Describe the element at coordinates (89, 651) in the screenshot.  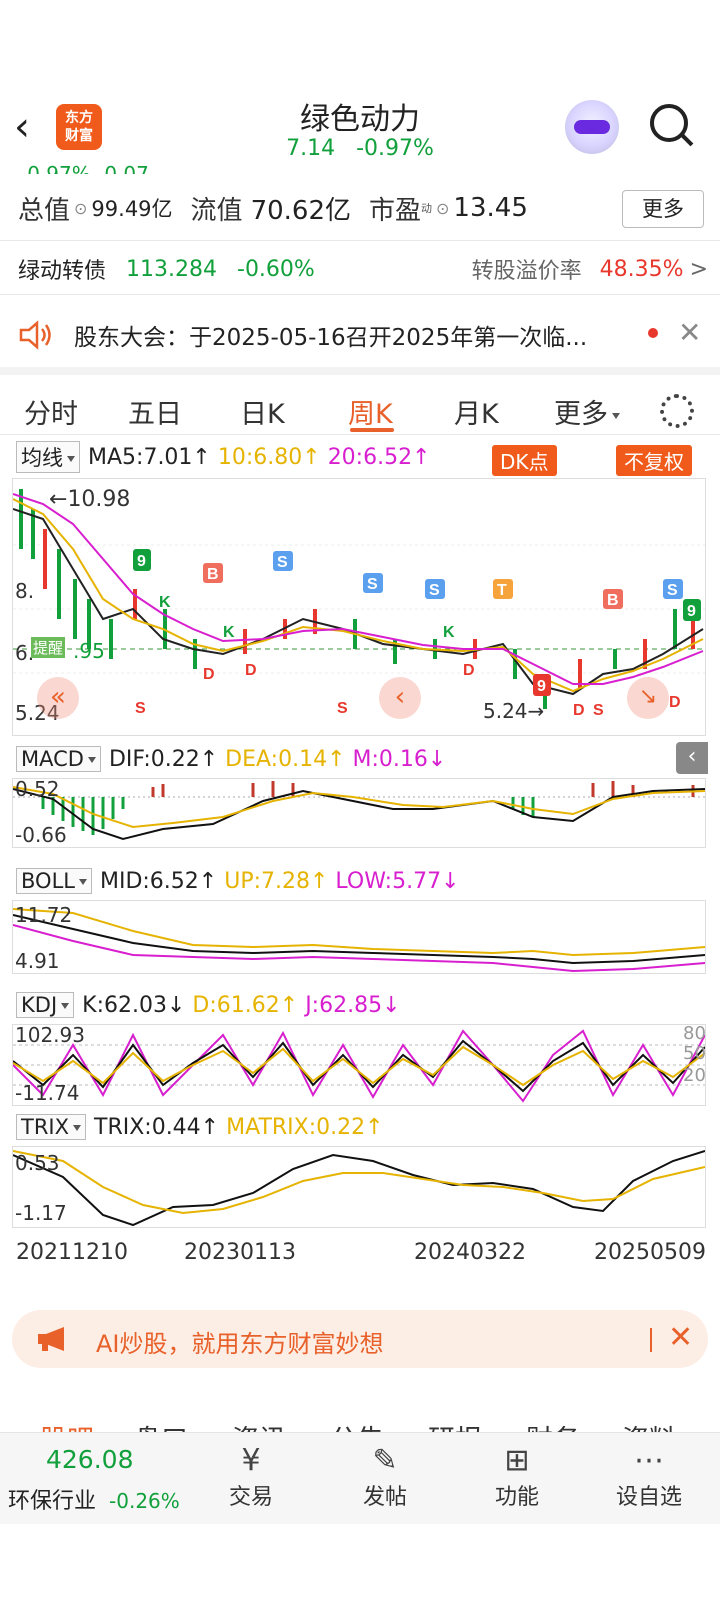
I see `kline-mid-label: .95` at that location.